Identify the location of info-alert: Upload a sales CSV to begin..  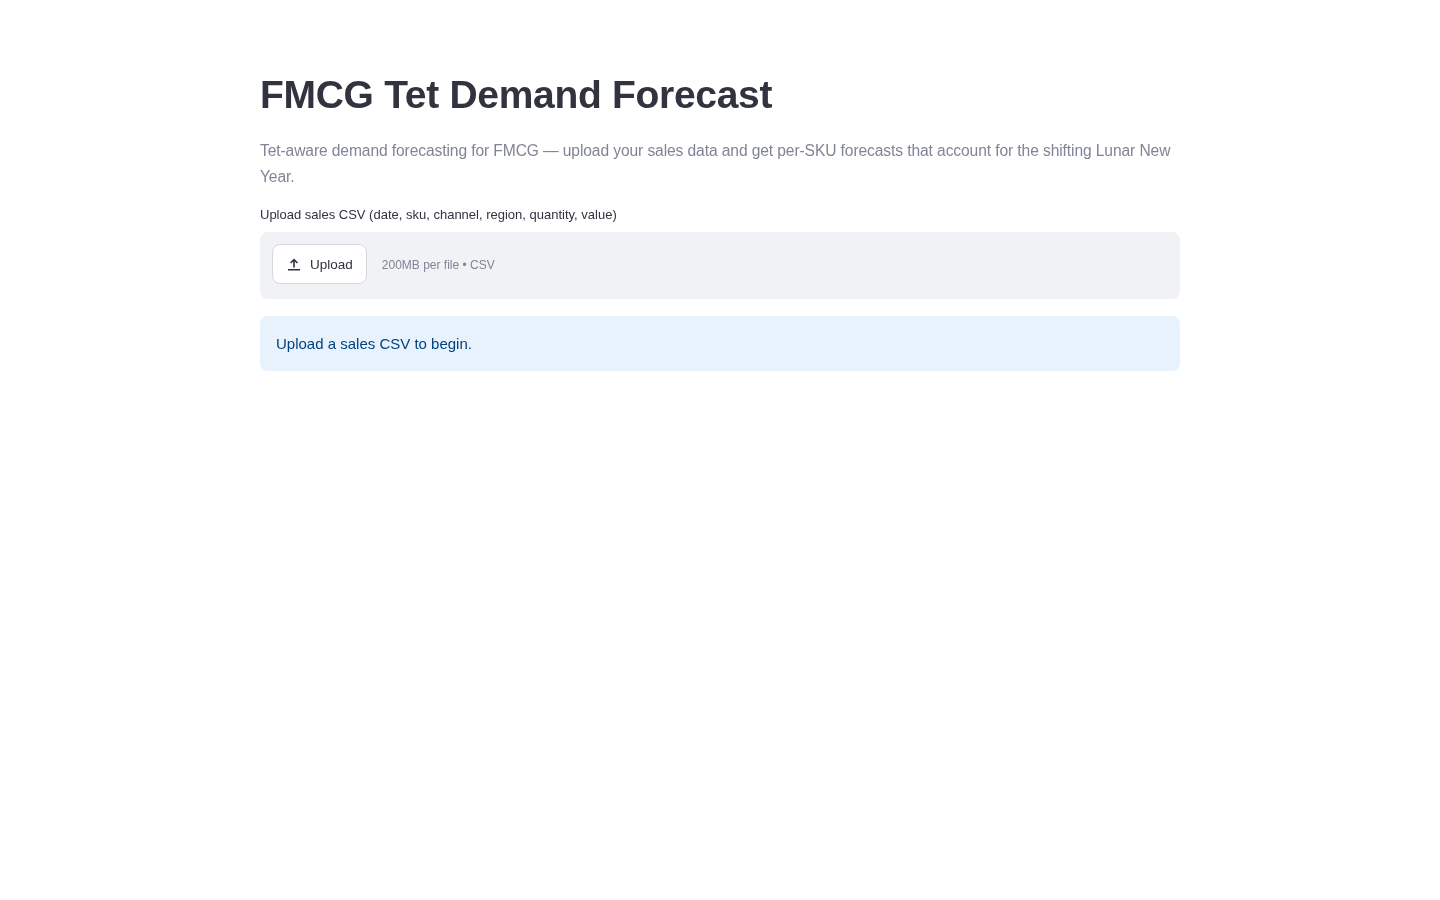
(720, 343).